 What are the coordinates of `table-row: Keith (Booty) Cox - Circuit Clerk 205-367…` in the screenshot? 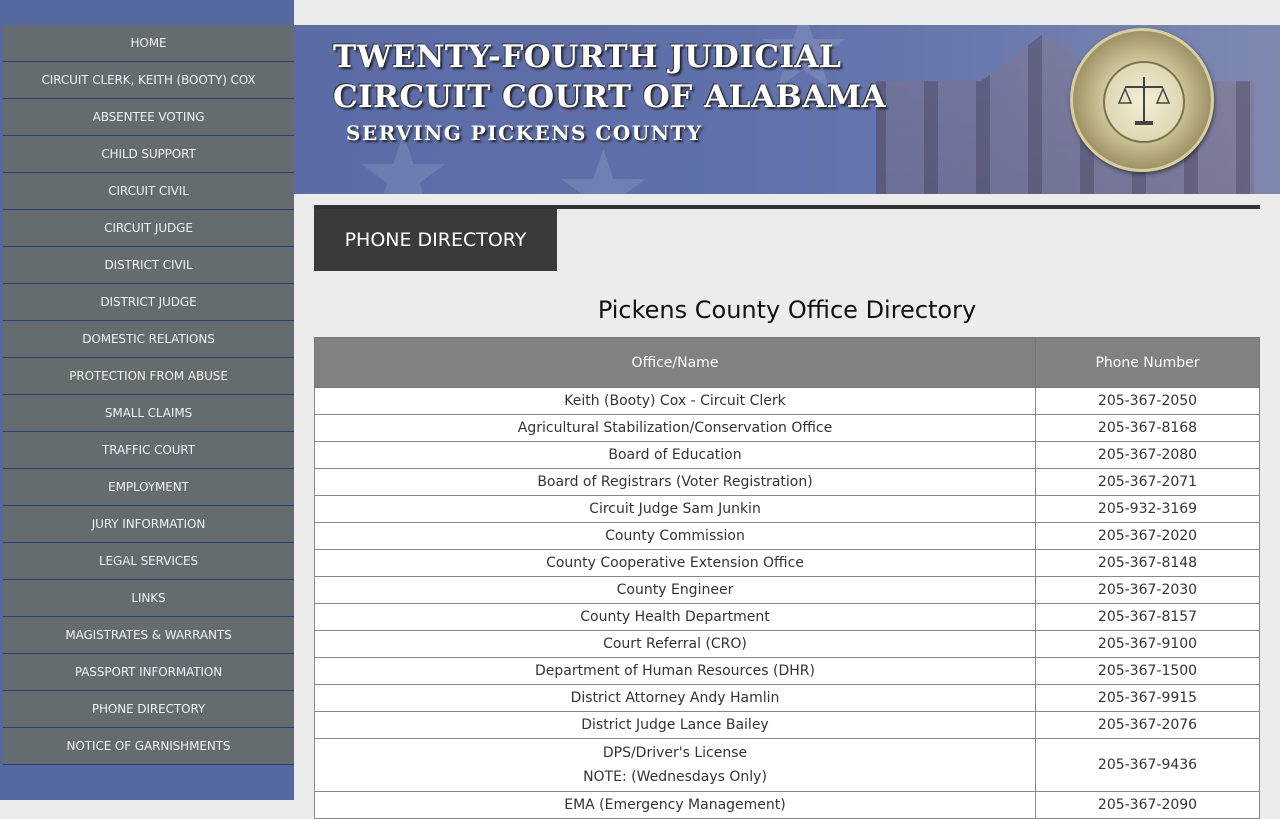 It's located at (787, 401).